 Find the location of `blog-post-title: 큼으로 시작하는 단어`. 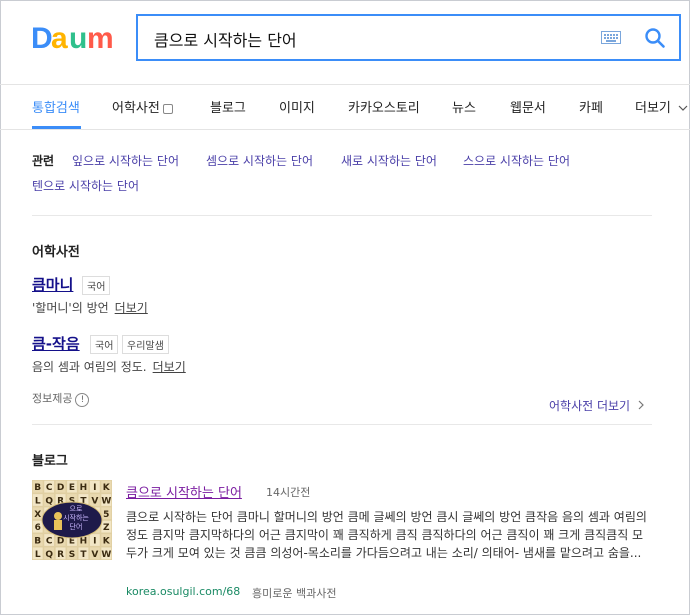

blog-post-title: 큼으로 시작하는 단어 is located at coordinates (184, 491).